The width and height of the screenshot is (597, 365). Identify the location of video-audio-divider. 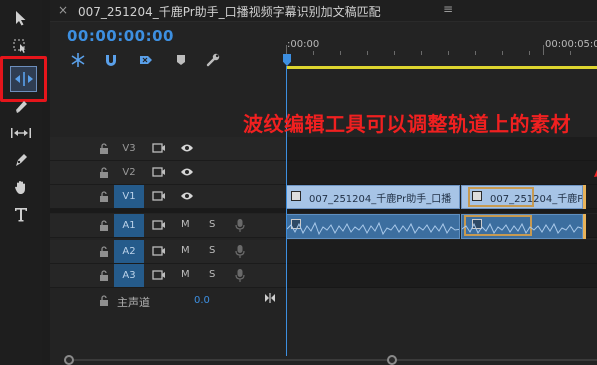
(323, 211).